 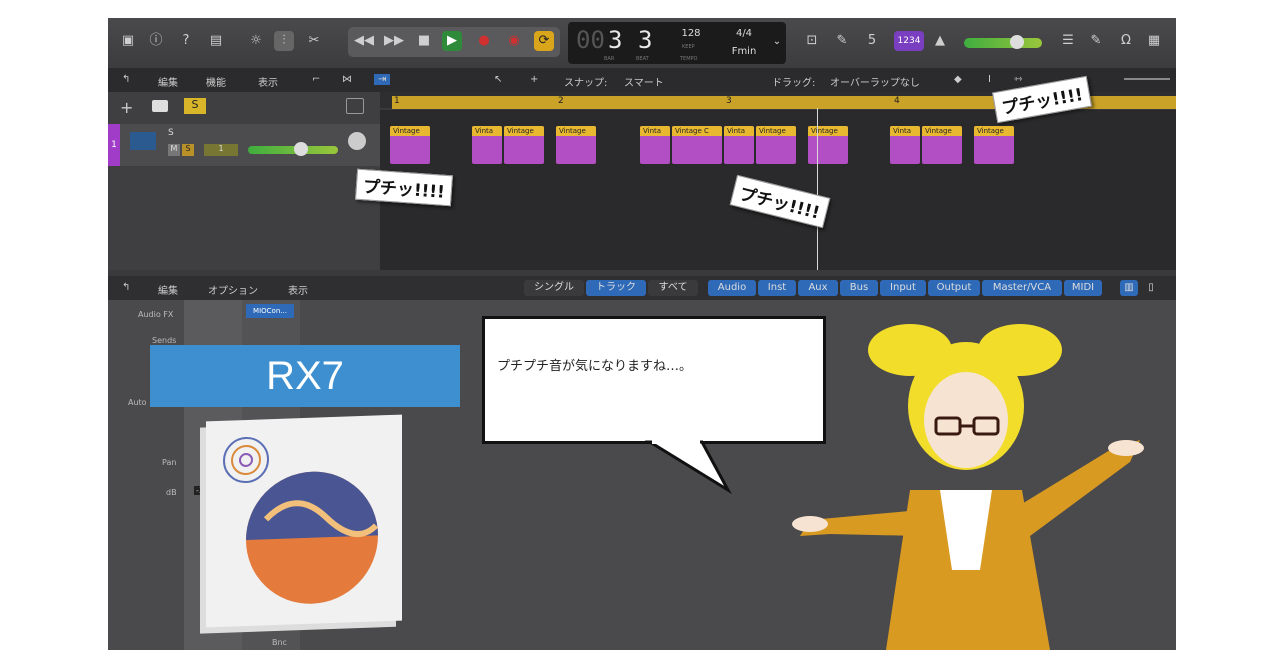 What do you see at coordinates (221, 150) in the screenshot?
I see `record-enable-button: 1` at bounding box center [221, 150].